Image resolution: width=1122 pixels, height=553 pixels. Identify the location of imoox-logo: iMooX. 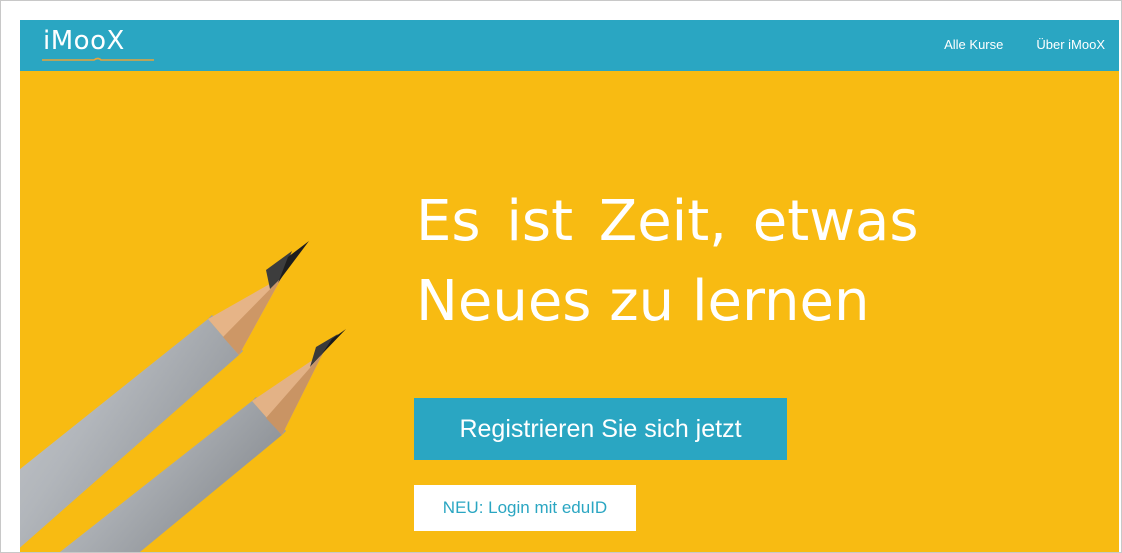
(84, 41).